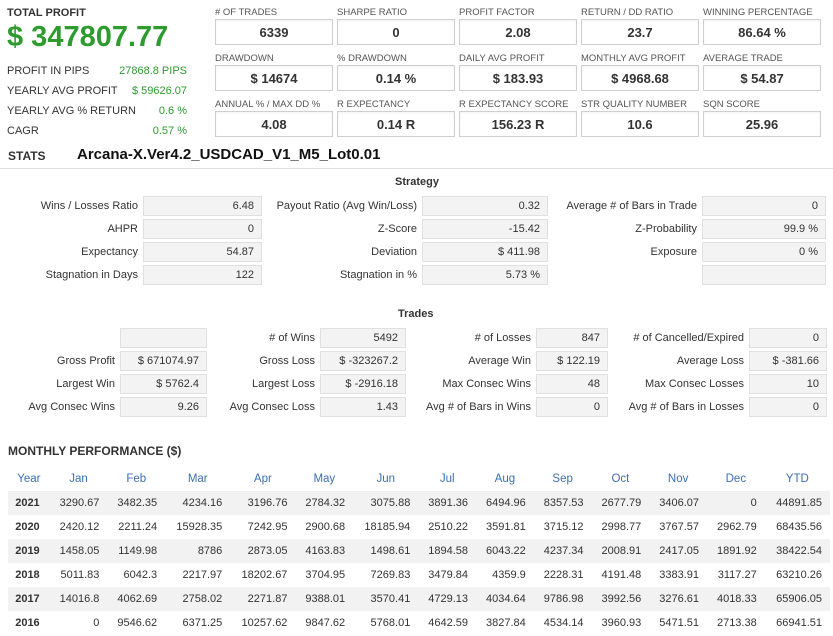 This screenshot has height=636, width=833. I want to click on monthly-value-cell: 5471.51, so click(678, 623).